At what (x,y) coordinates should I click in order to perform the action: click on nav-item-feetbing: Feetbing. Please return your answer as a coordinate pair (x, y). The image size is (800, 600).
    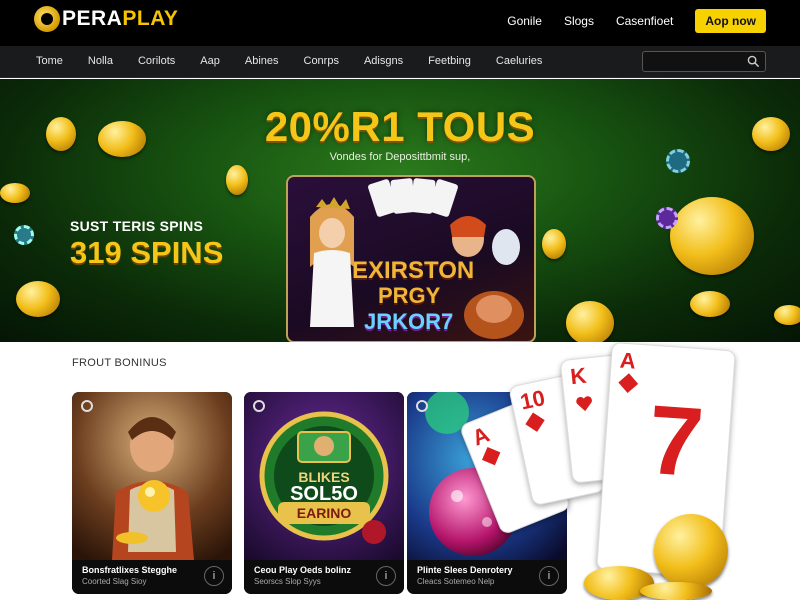
    Looking at the image, I should click on (449, 61).